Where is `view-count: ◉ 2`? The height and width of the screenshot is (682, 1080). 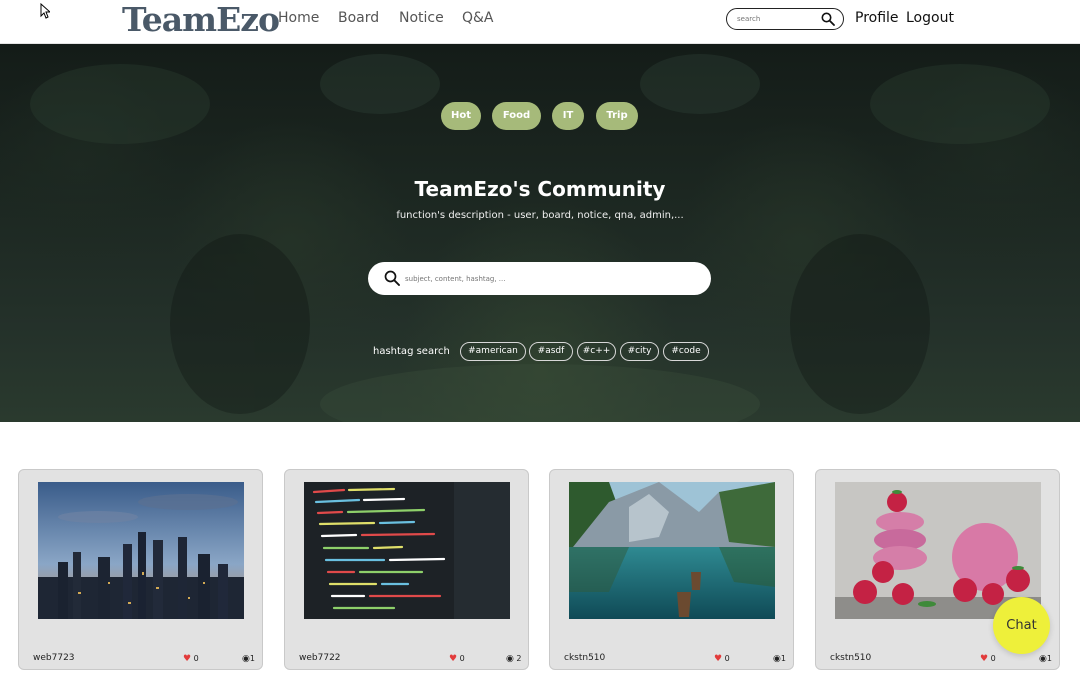
view-count: ◉ 2 is located at coordinates (514, 659).